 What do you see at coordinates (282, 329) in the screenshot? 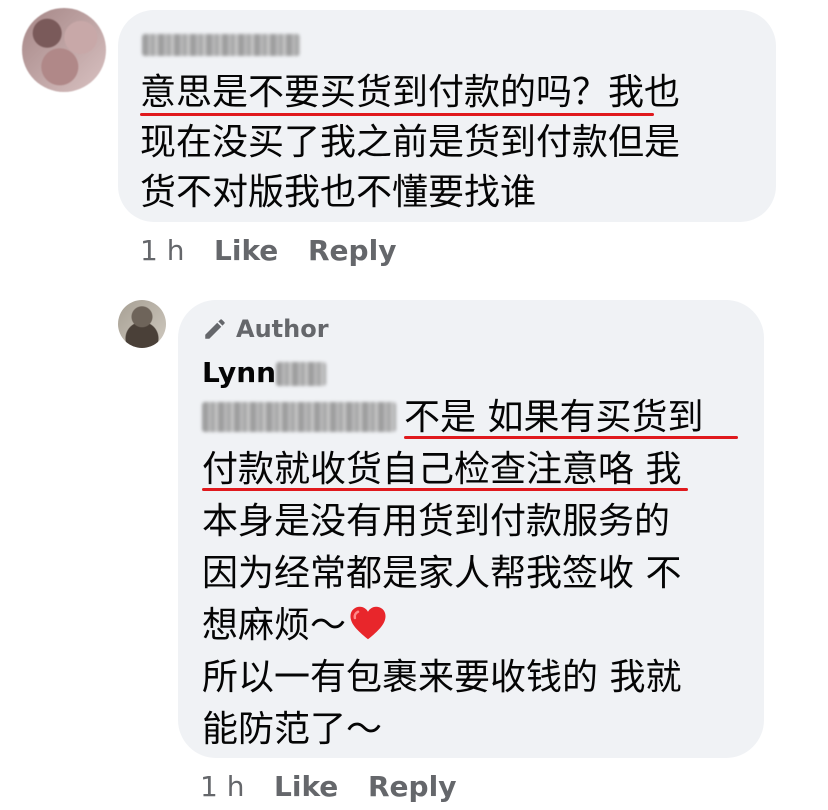
I see `author-badge-label: Author` at bounding box center [282, 329].